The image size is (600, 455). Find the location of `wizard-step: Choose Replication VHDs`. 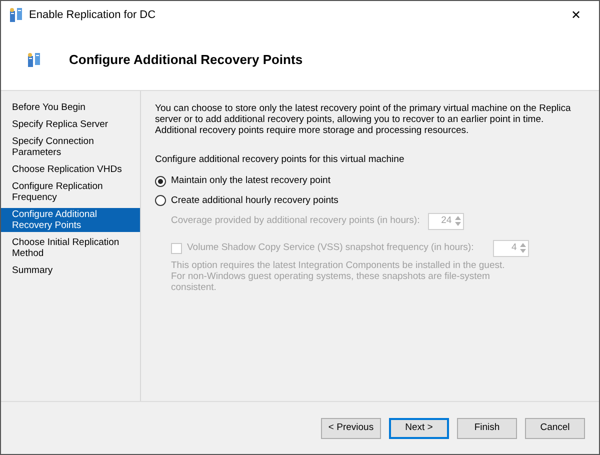

wizard-step: Choose Replication VHDs is located at coordinates (70, 169).